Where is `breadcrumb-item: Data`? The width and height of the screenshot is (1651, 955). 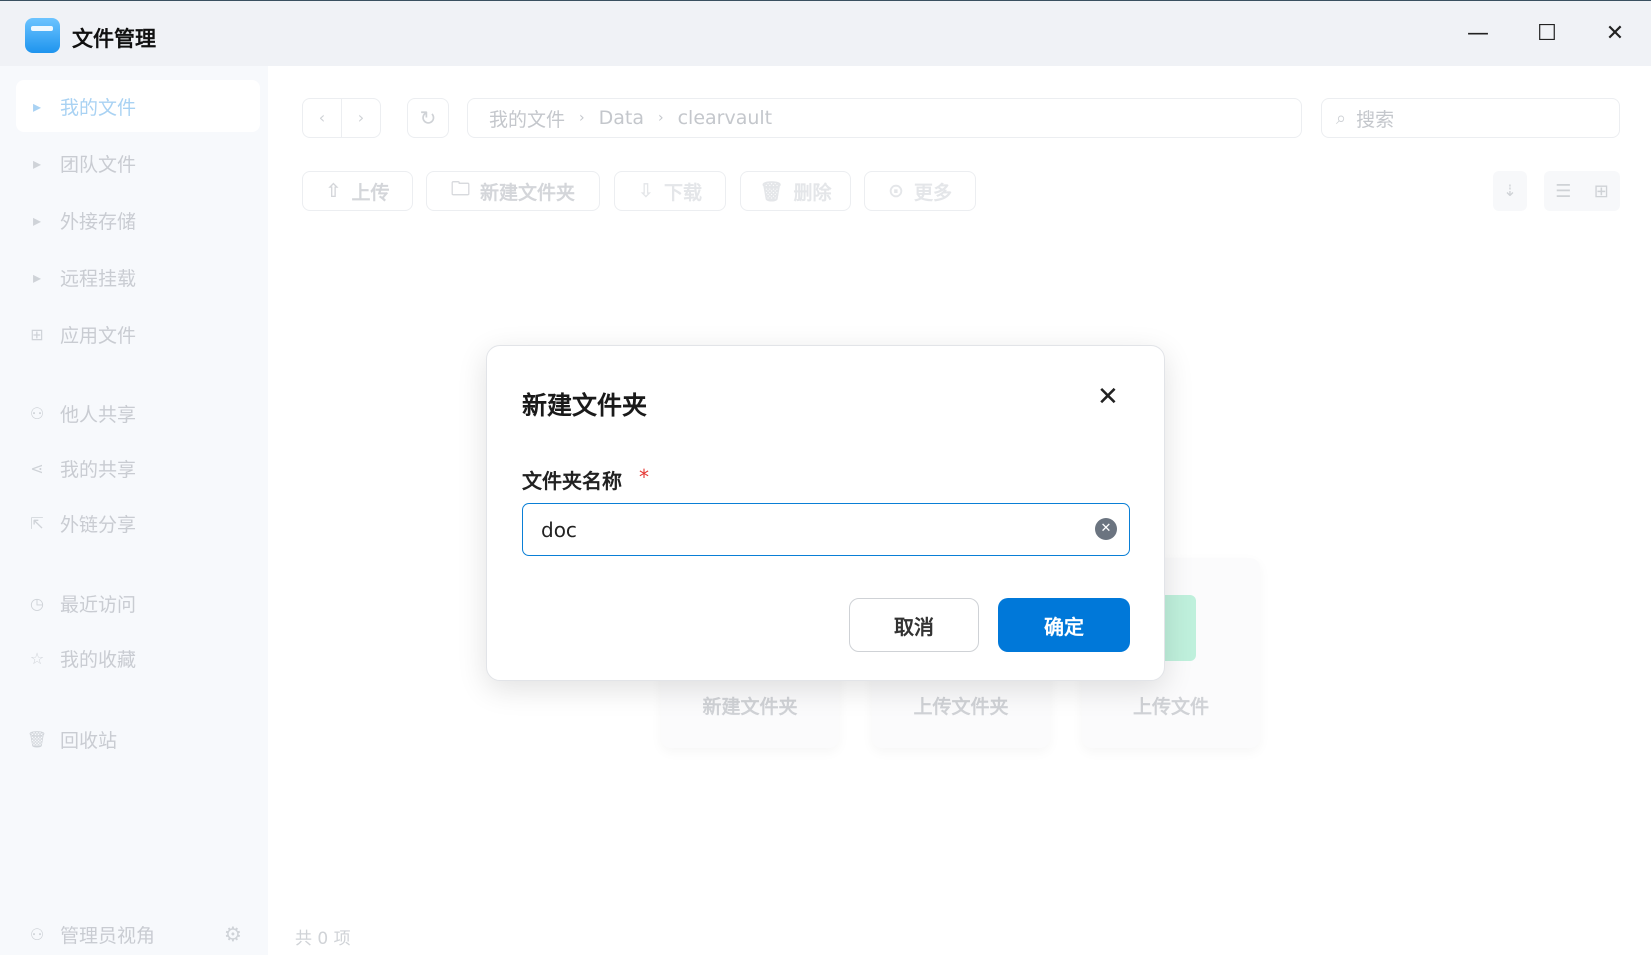 breadcrumb-item: Data is located at coordinates (621, 118).